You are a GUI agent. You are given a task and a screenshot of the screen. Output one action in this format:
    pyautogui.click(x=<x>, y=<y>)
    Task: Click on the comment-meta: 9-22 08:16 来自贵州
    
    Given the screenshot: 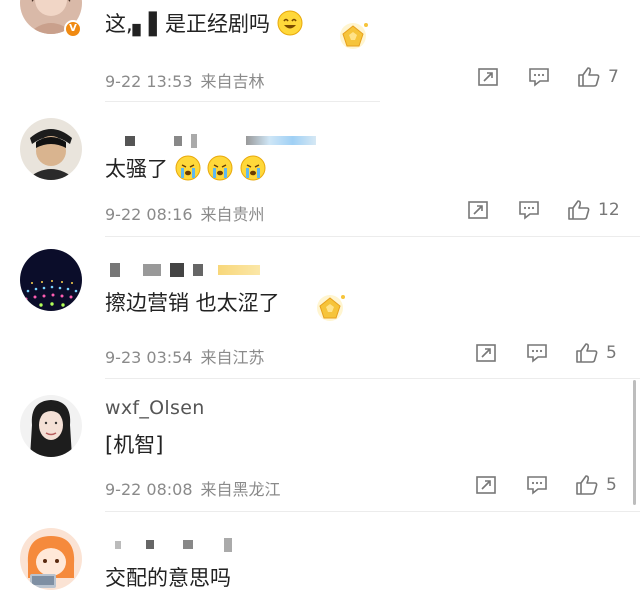 What is the action you would take?
    pyautogui.click(x=185, y=213)
    